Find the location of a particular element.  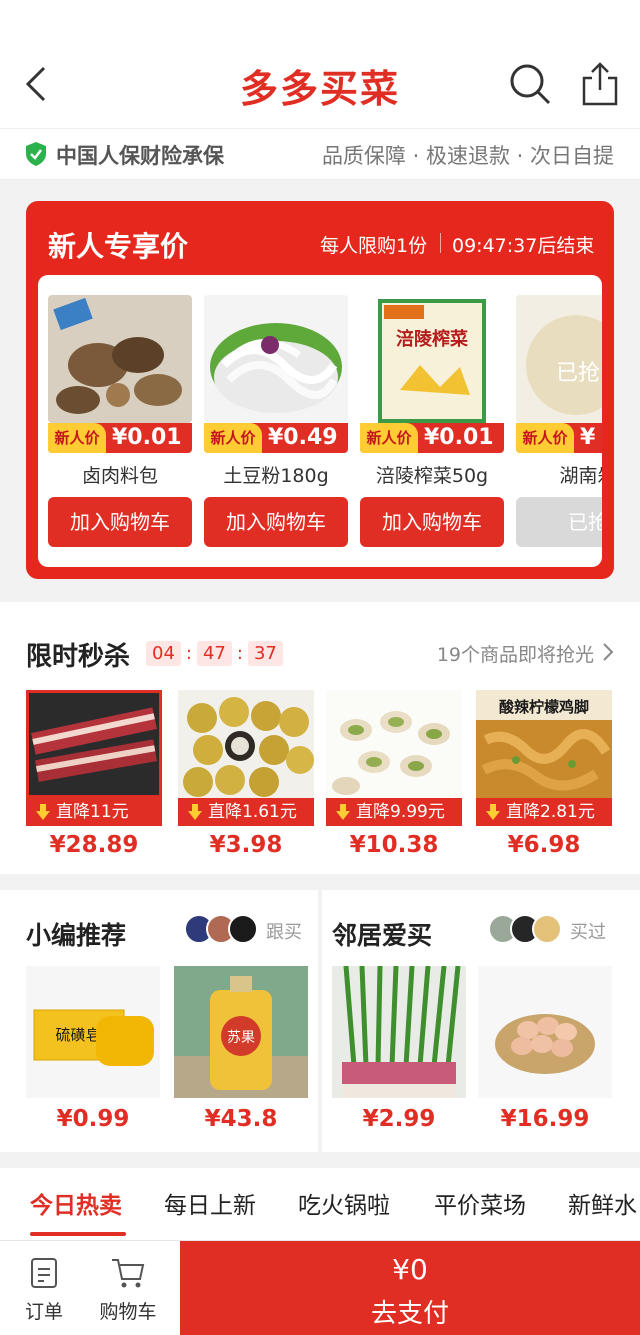

product-image-spice-pack is located at coordinates (120, 359).